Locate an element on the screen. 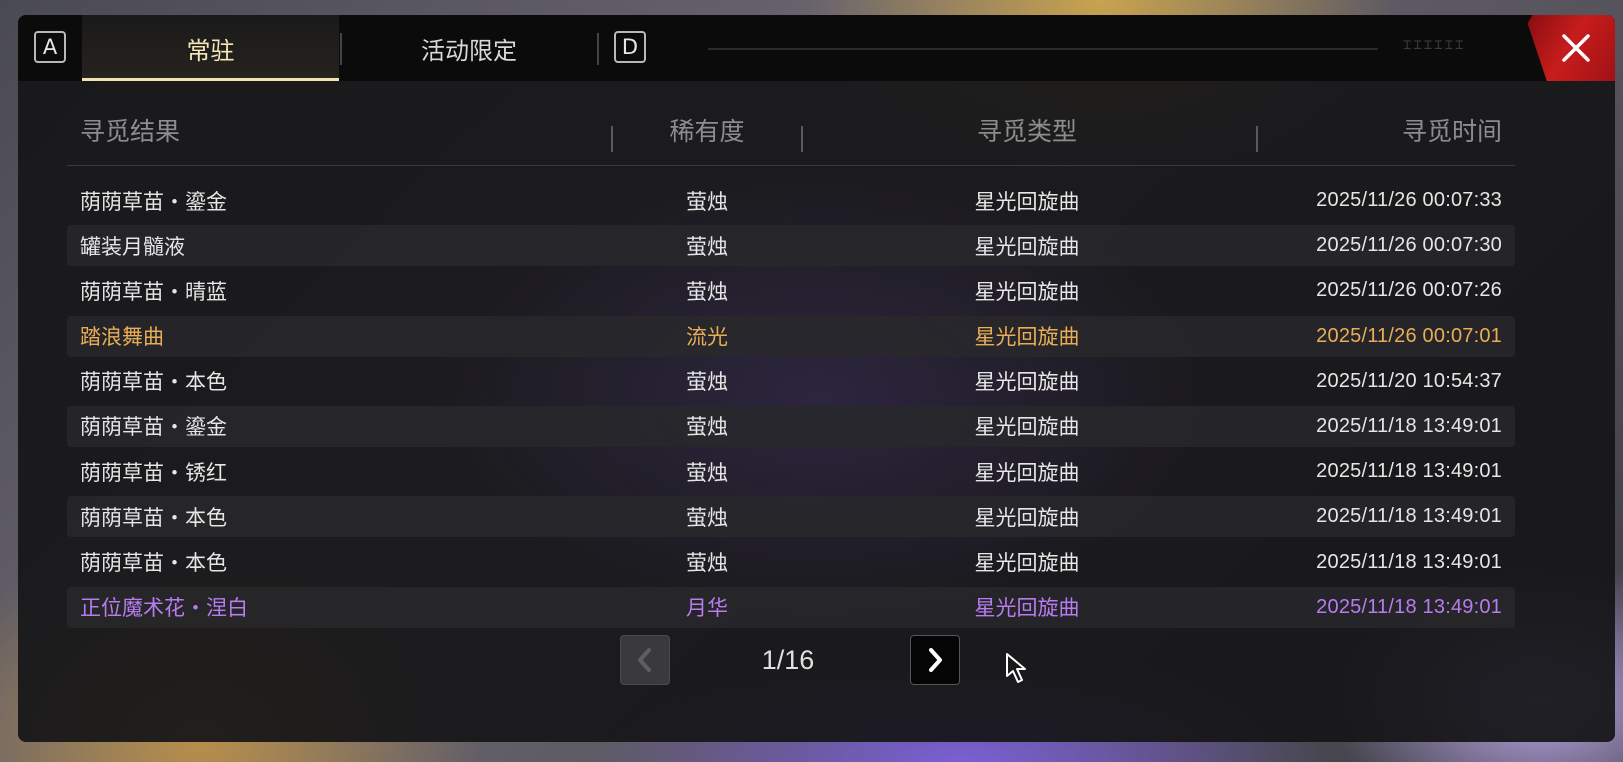 This screenshot has width=1623, height=762. chevron-right-icon is located at coordinates (935, 660).